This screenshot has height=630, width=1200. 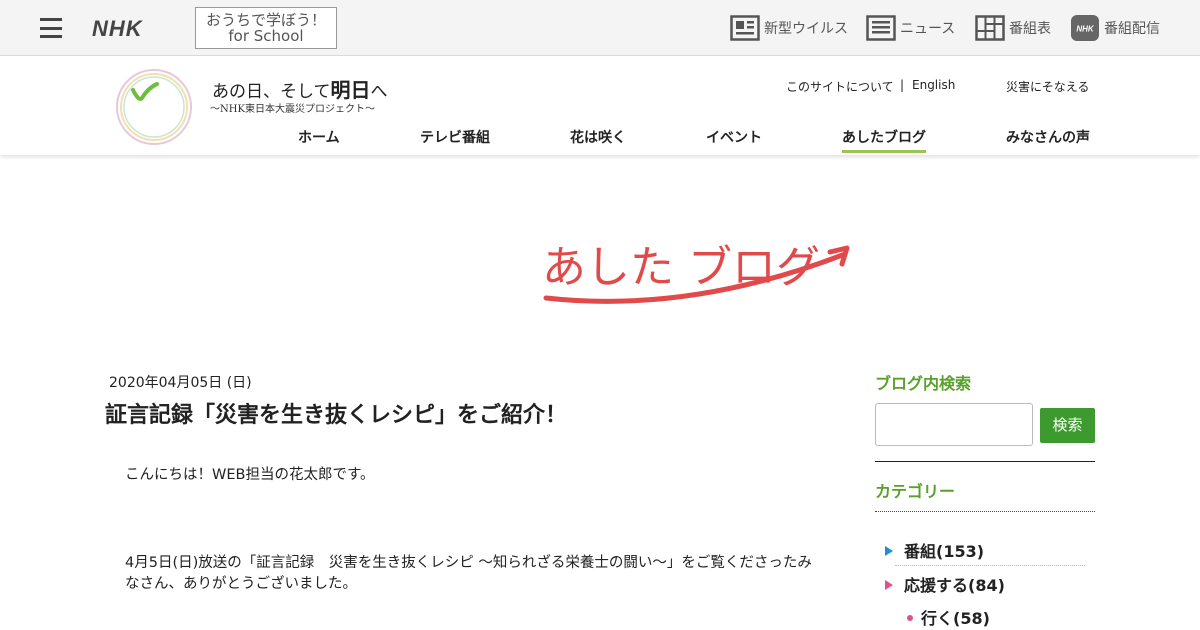 I want to click on gnav-covid-label: 新型ウイルス, so click(x=806, y=29).